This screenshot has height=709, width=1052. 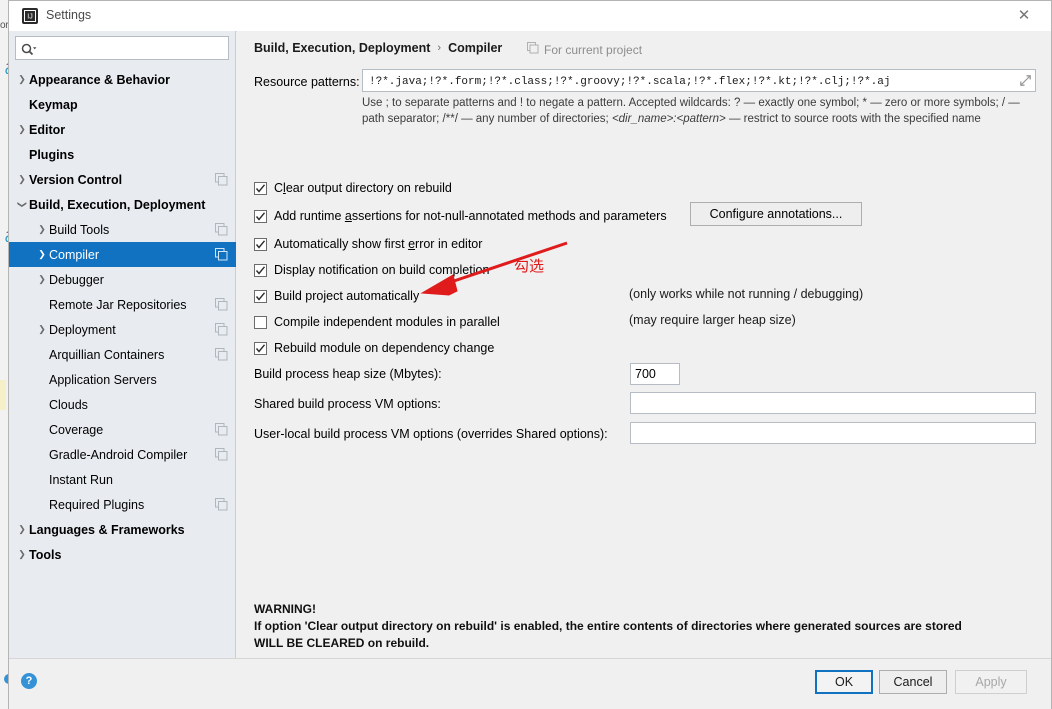 I want to click on sidebar-item-appearance-behavior: ❯ Appearance & Behavior, so click(x=122, y=79).